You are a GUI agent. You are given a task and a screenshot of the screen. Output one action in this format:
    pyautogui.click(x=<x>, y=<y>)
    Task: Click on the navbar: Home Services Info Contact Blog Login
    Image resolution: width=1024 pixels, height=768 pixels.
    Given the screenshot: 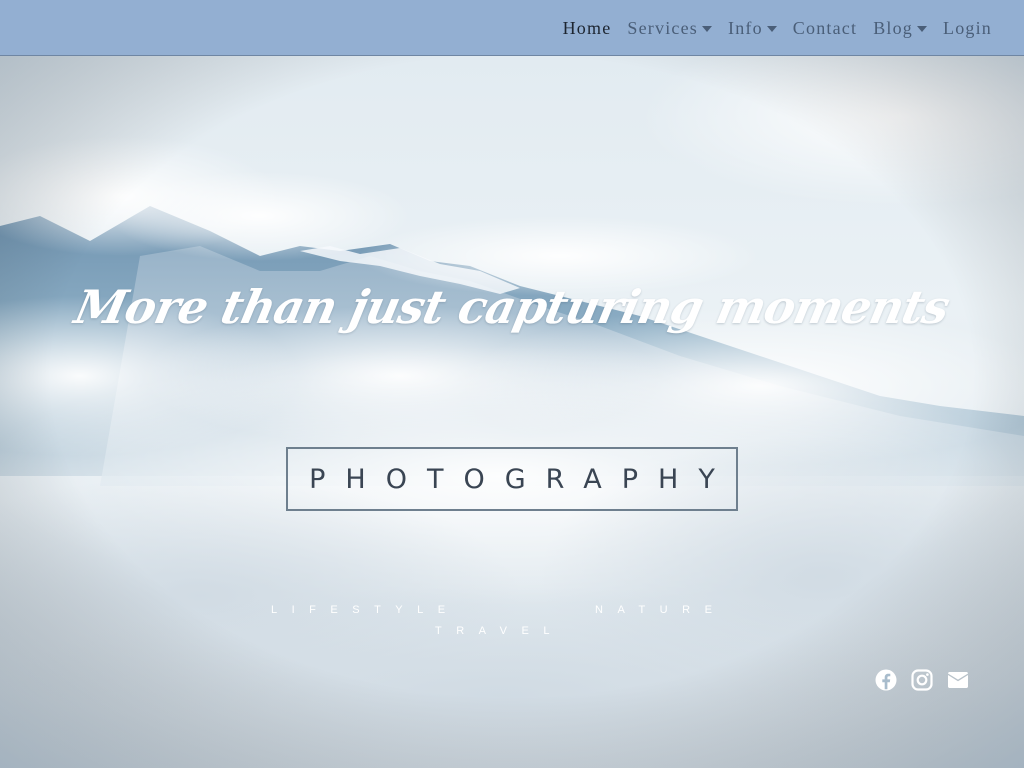 What is the action you would take?
    pyautogui.click(x=512, y=28)
    